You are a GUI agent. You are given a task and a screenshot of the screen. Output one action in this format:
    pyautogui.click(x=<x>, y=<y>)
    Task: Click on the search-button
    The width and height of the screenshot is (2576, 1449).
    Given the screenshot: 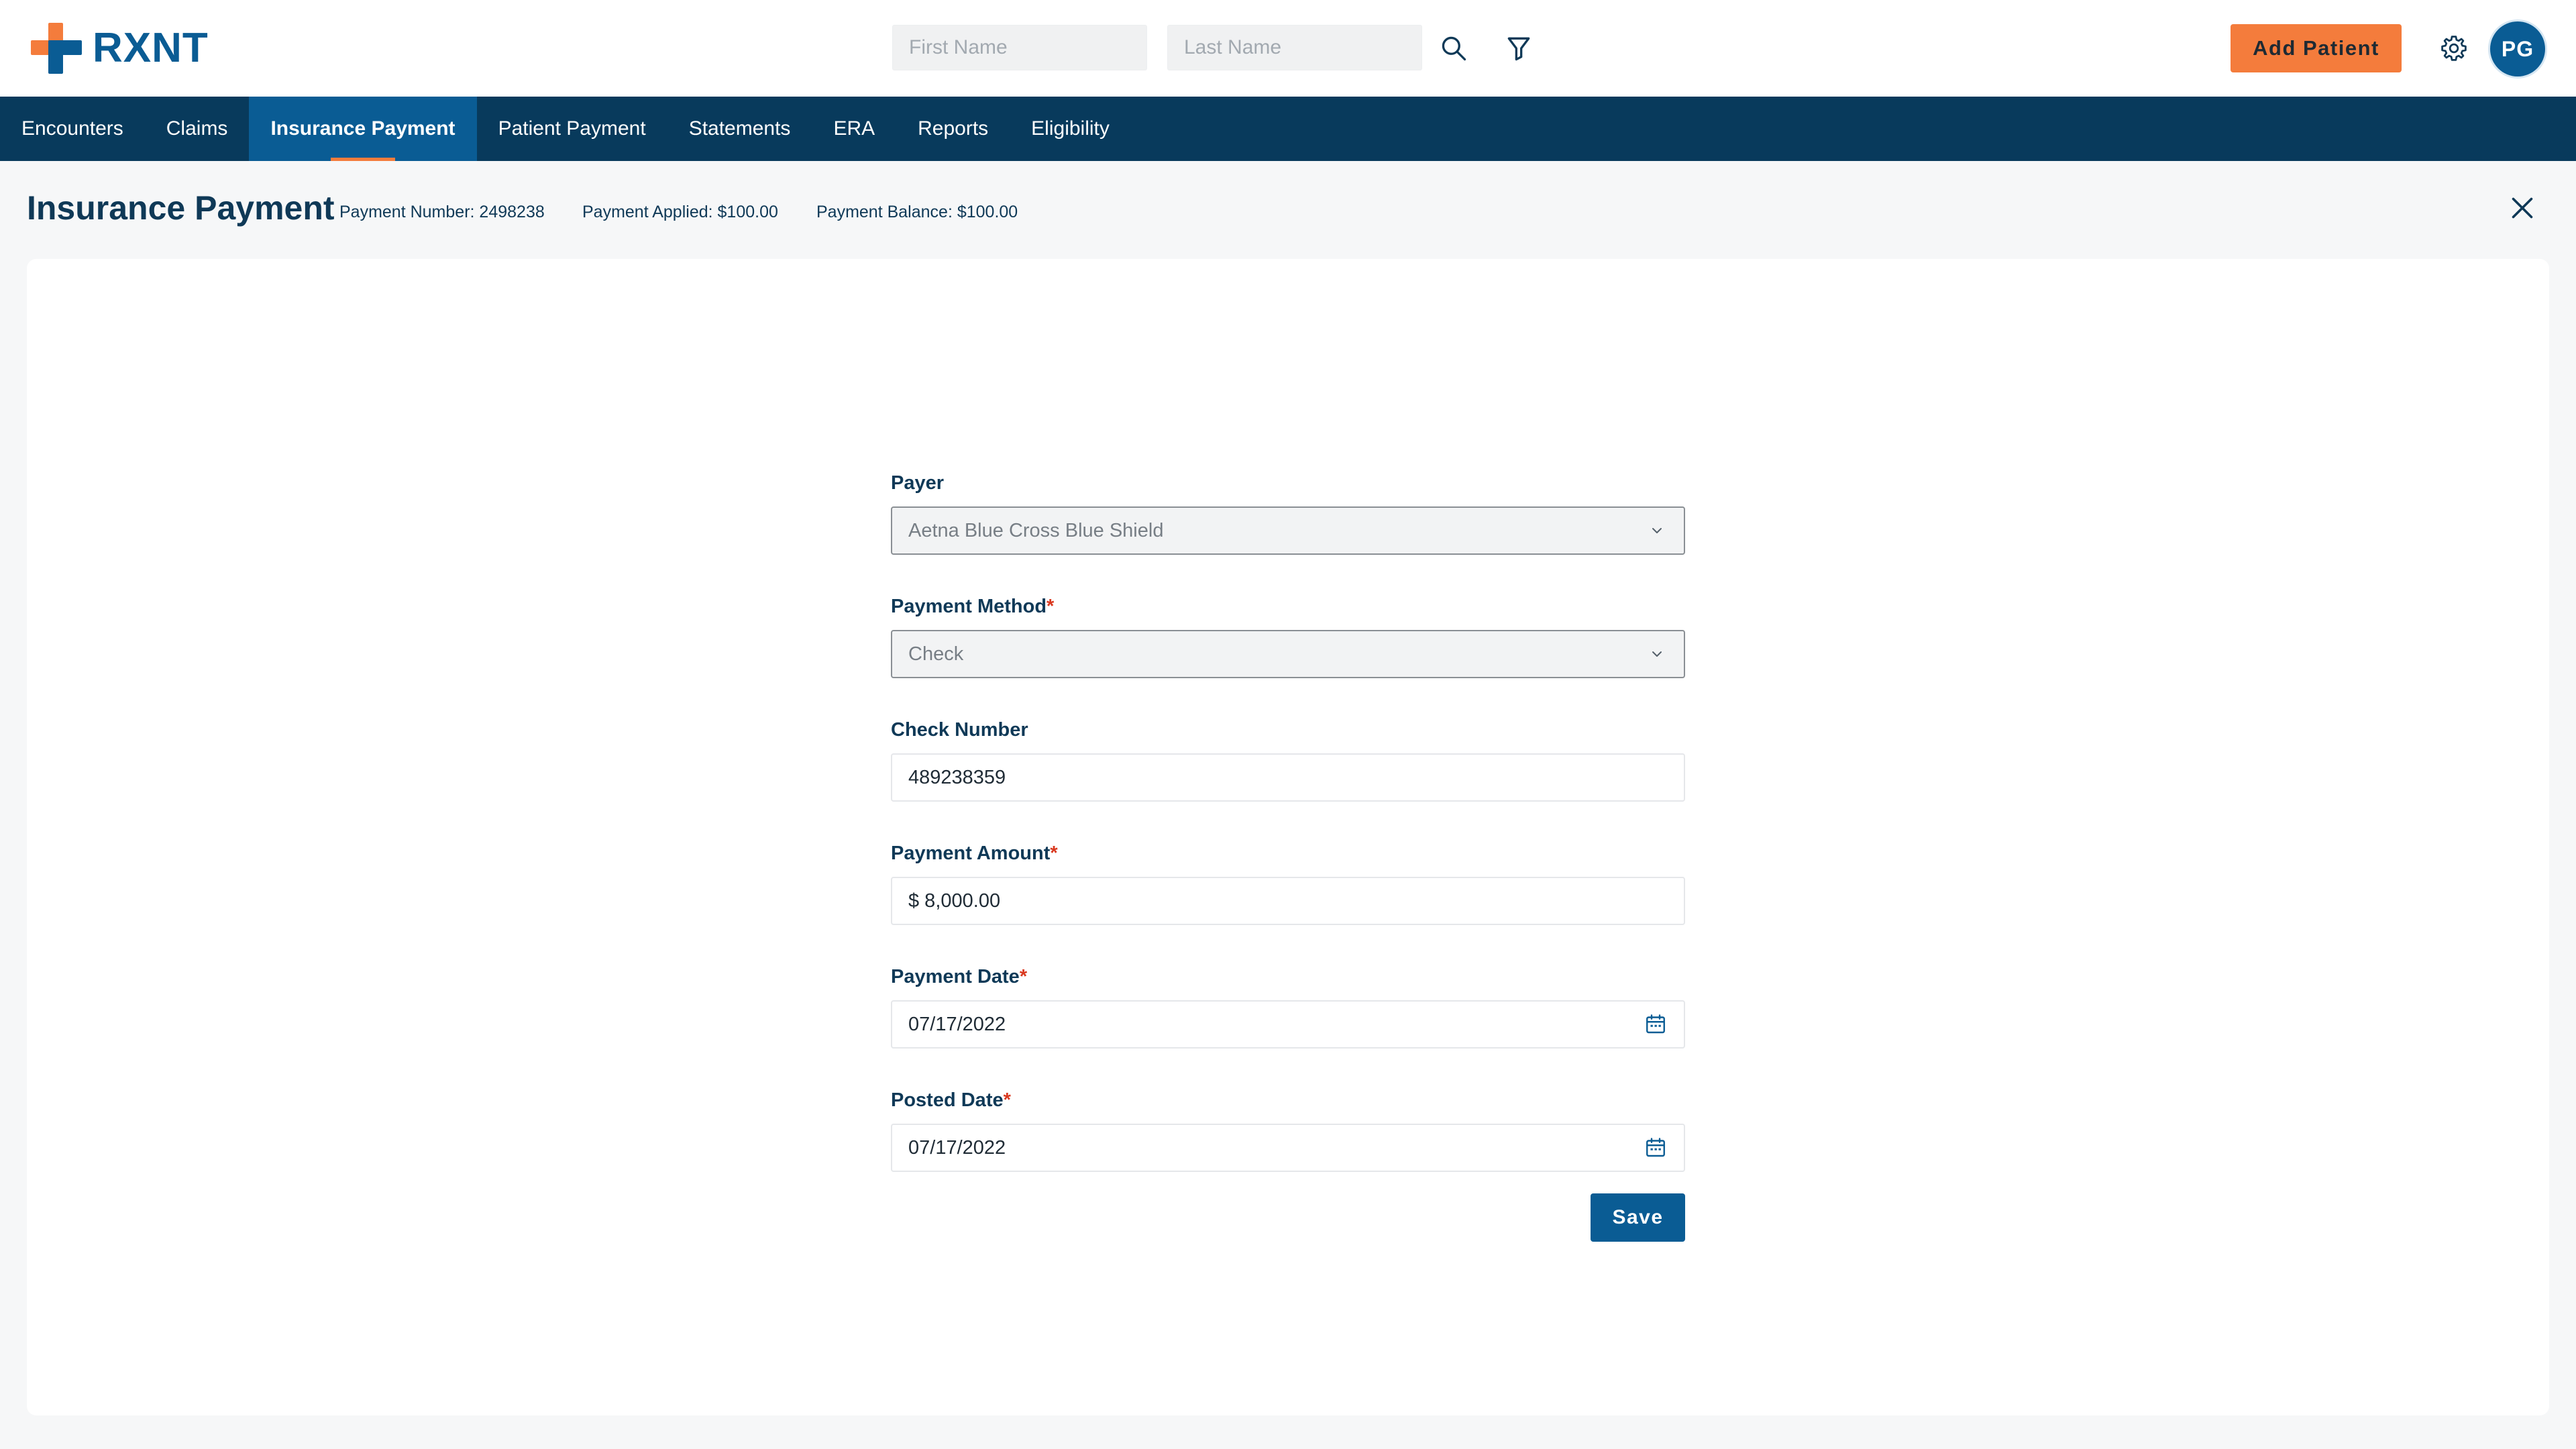 What is the action you would take?
    pyautogui.click(x=1453, y=48)
    